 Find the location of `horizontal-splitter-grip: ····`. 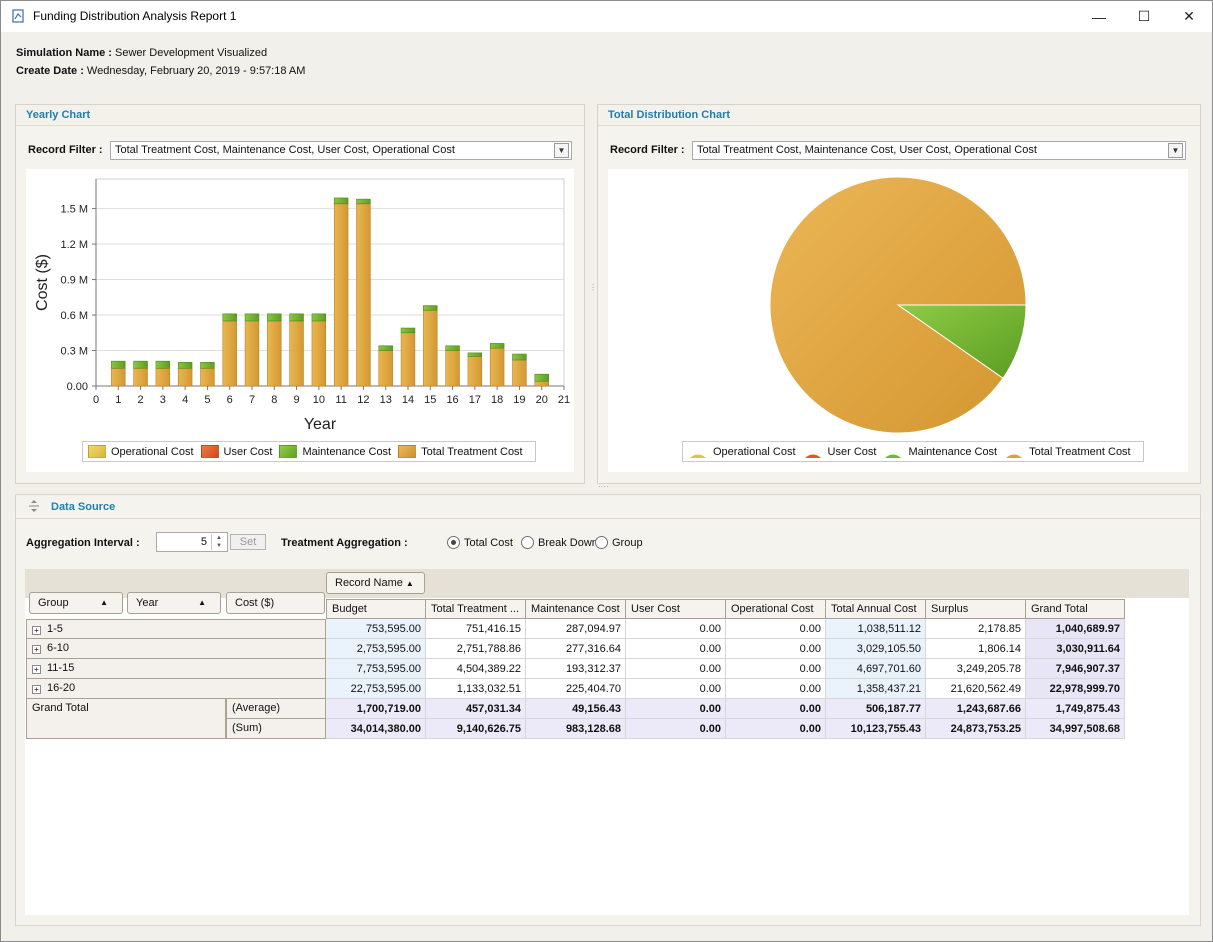

horizontal-splitter-grip: ···· is located at coordinates (606, 487).